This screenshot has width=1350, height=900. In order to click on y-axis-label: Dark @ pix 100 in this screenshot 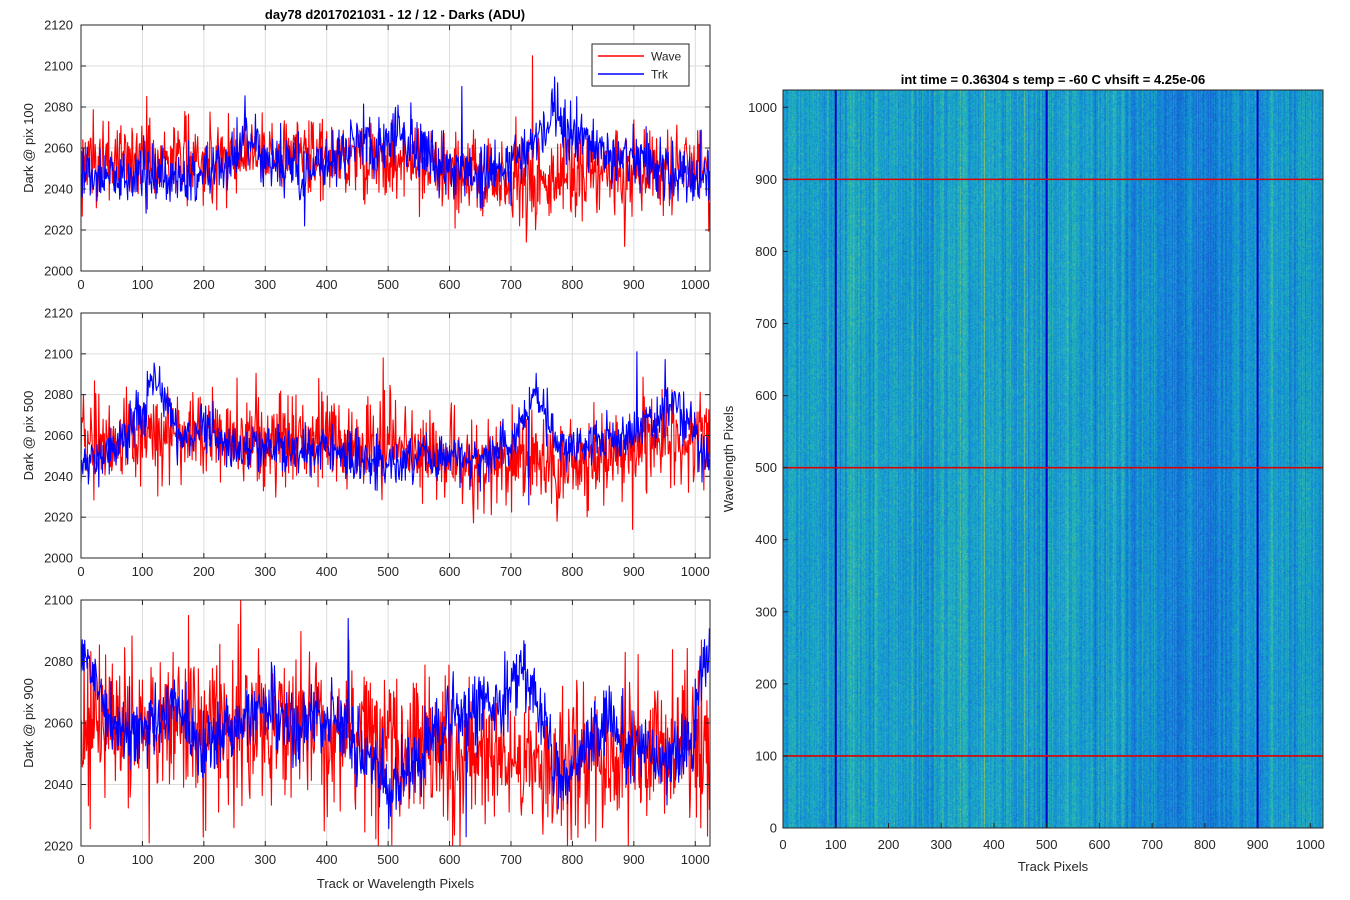, I will do `click(28, 148)`.